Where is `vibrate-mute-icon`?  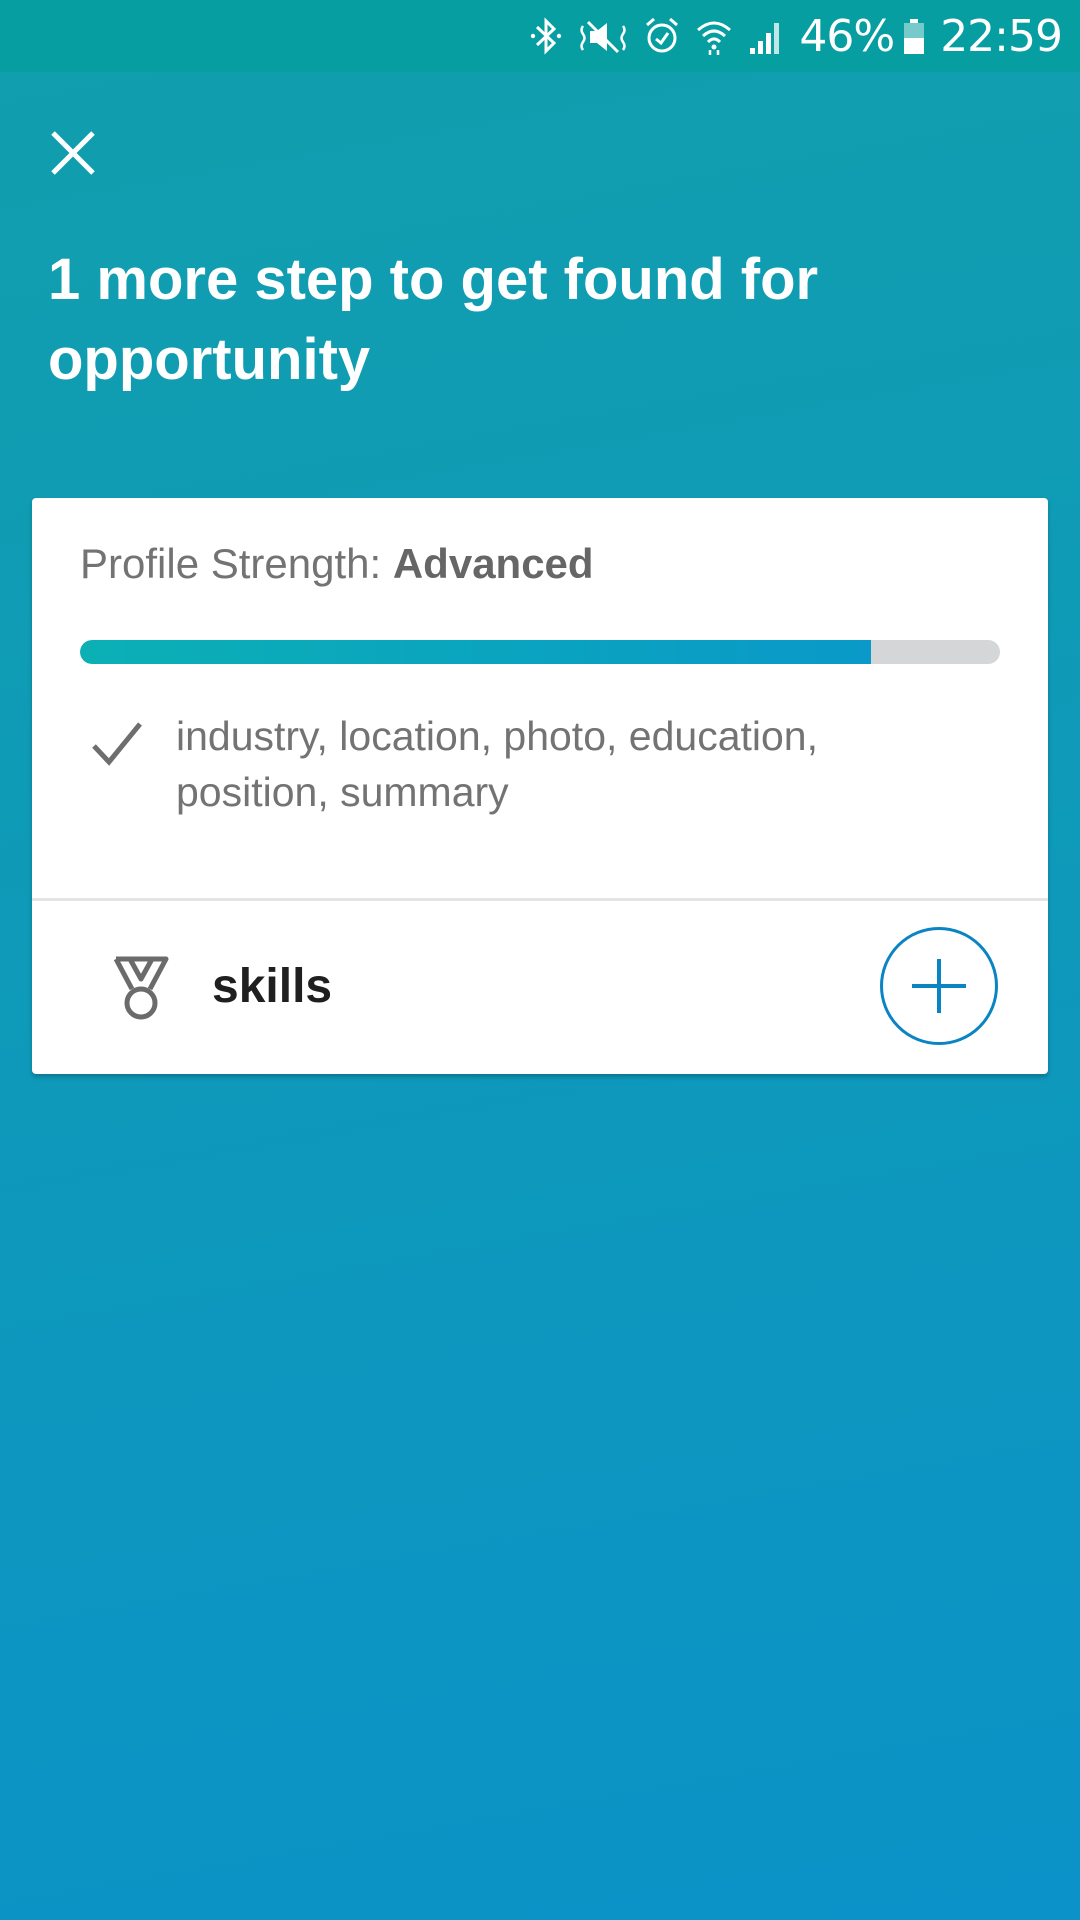
vibrate-mute-icon is located at coordinates (603, 36).